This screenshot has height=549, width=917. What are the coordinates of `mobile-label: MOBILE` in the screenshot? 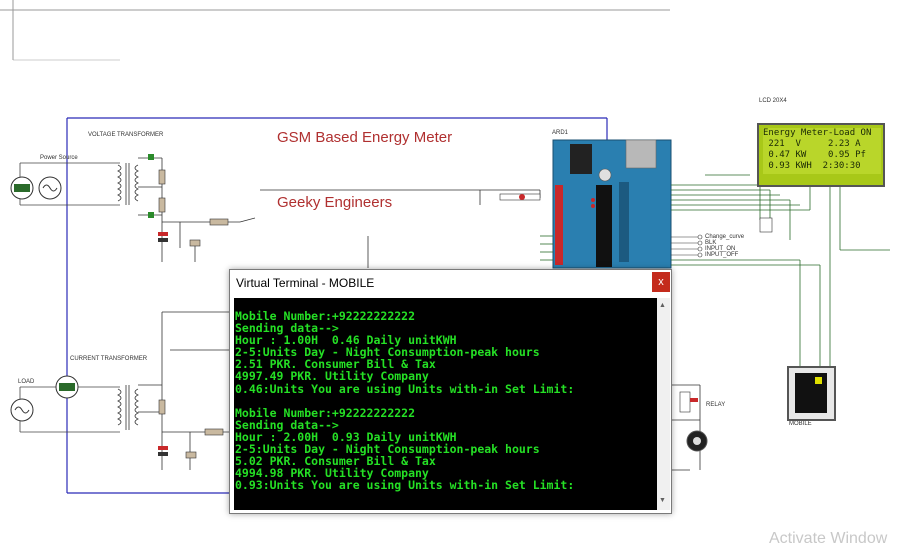 It's located at (800, 424).